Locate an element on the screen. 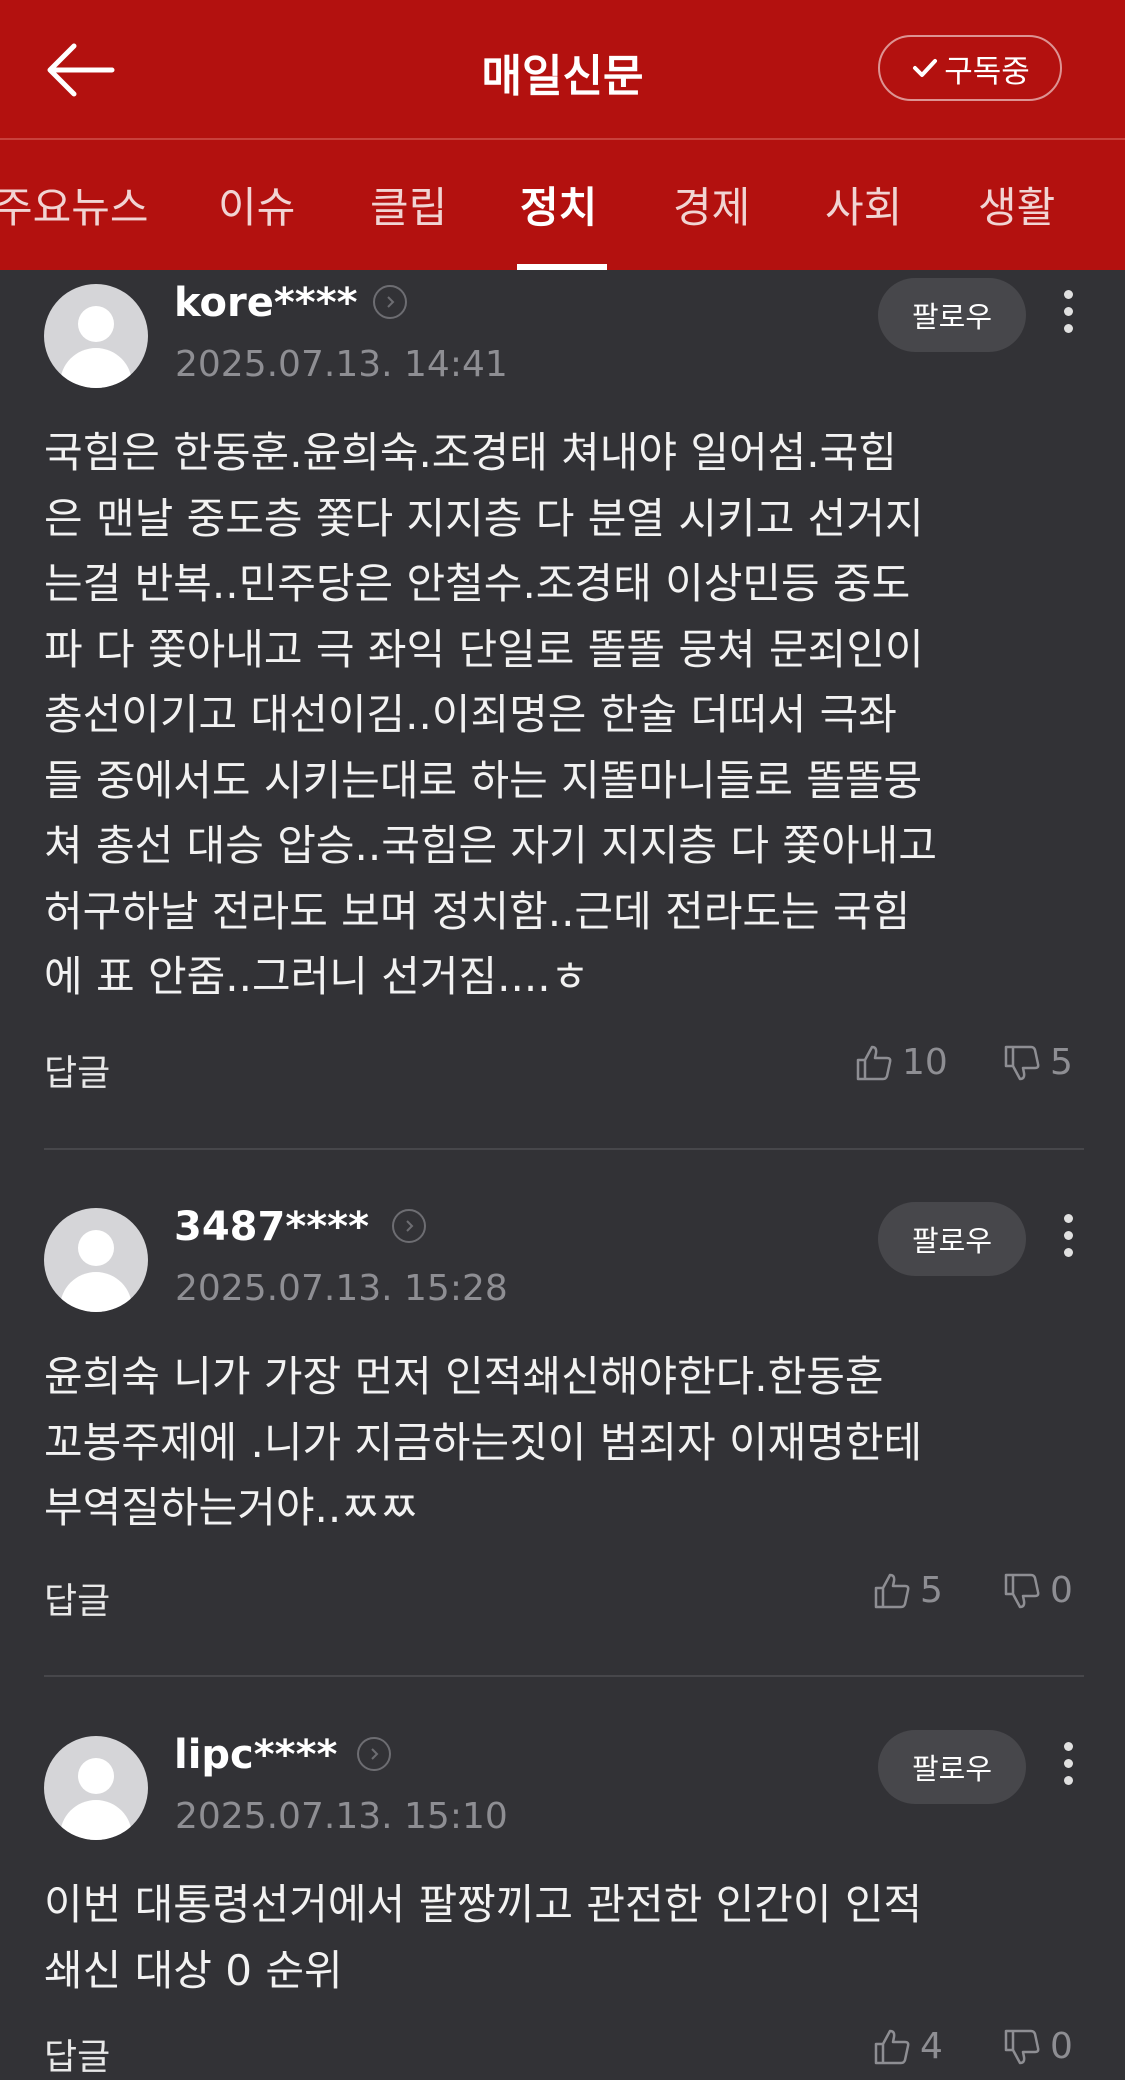  like-button: 10 is located at coordinates (901, 1062).